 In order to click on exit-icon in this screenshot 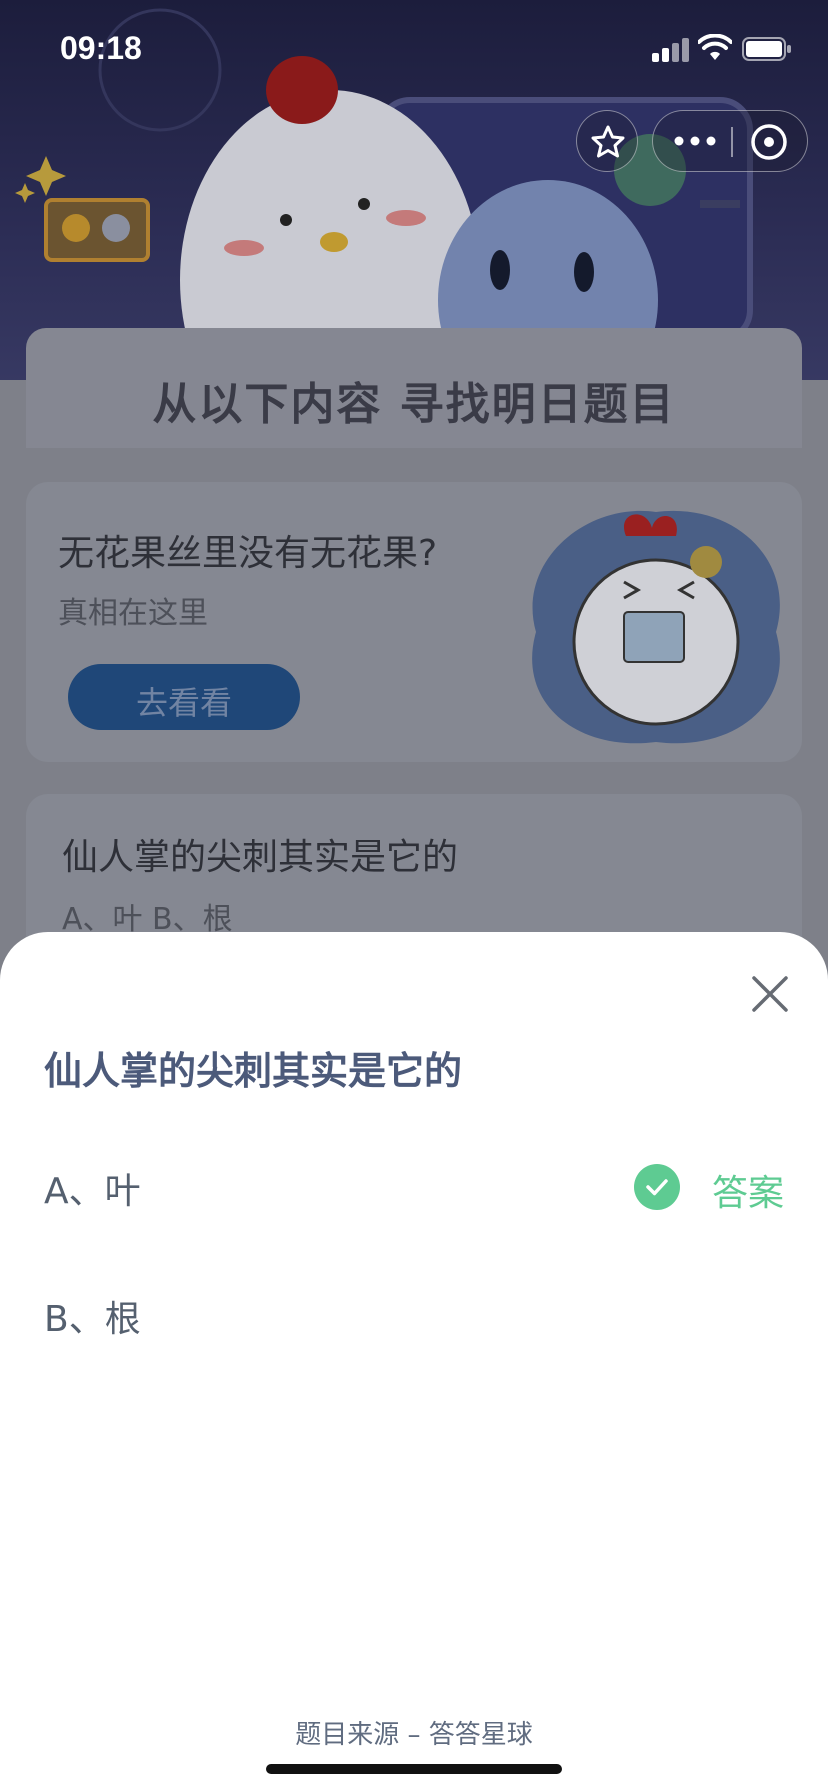, I will do `click(769, 142)`.